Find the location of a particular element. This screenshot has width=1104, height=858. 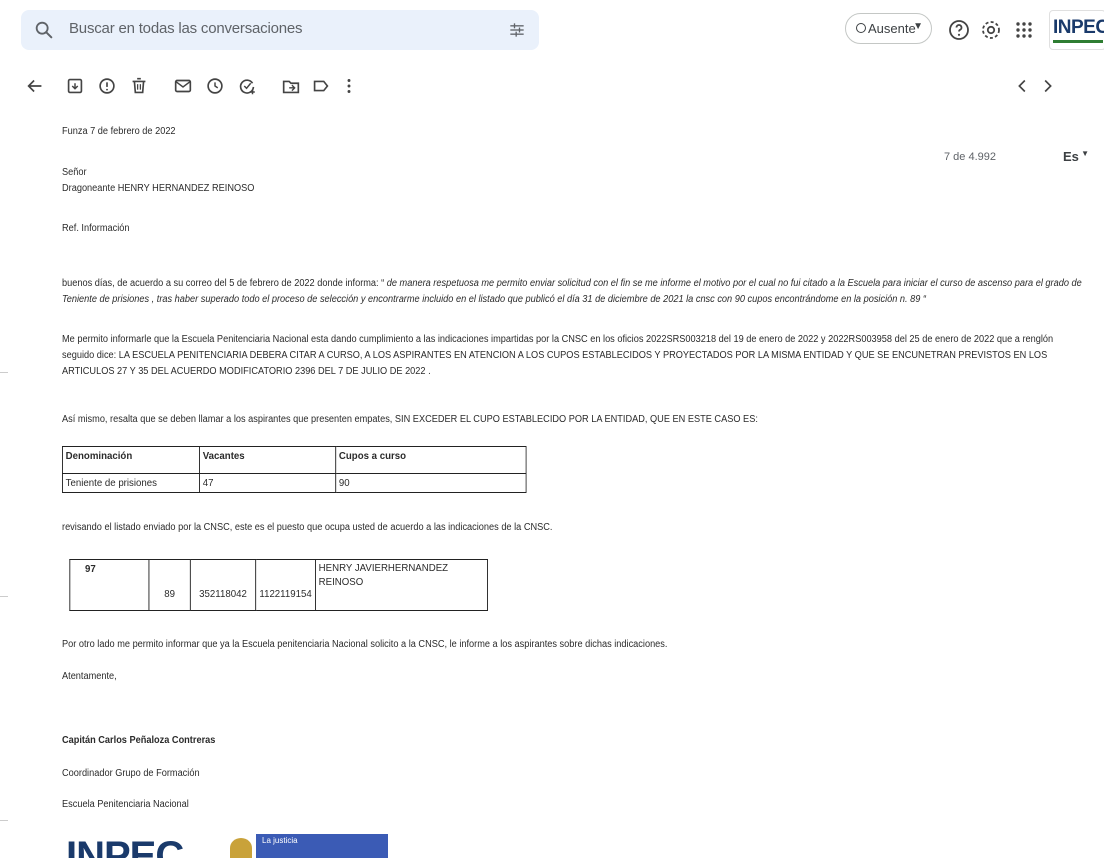

status-label: Ausente is located at coordinates (892, 28).